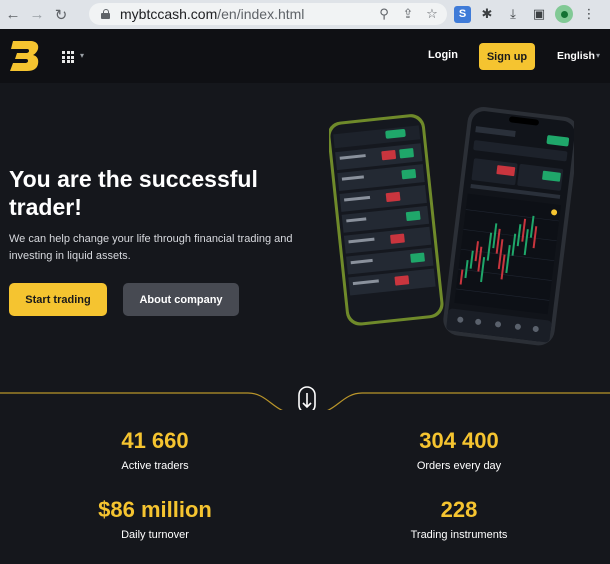 This screenshot has width=610, height=564. What do you see at coordinates (459, 440) in the screenshot?
I see `stat-value: 304 400` at bounding box center [459, 440].